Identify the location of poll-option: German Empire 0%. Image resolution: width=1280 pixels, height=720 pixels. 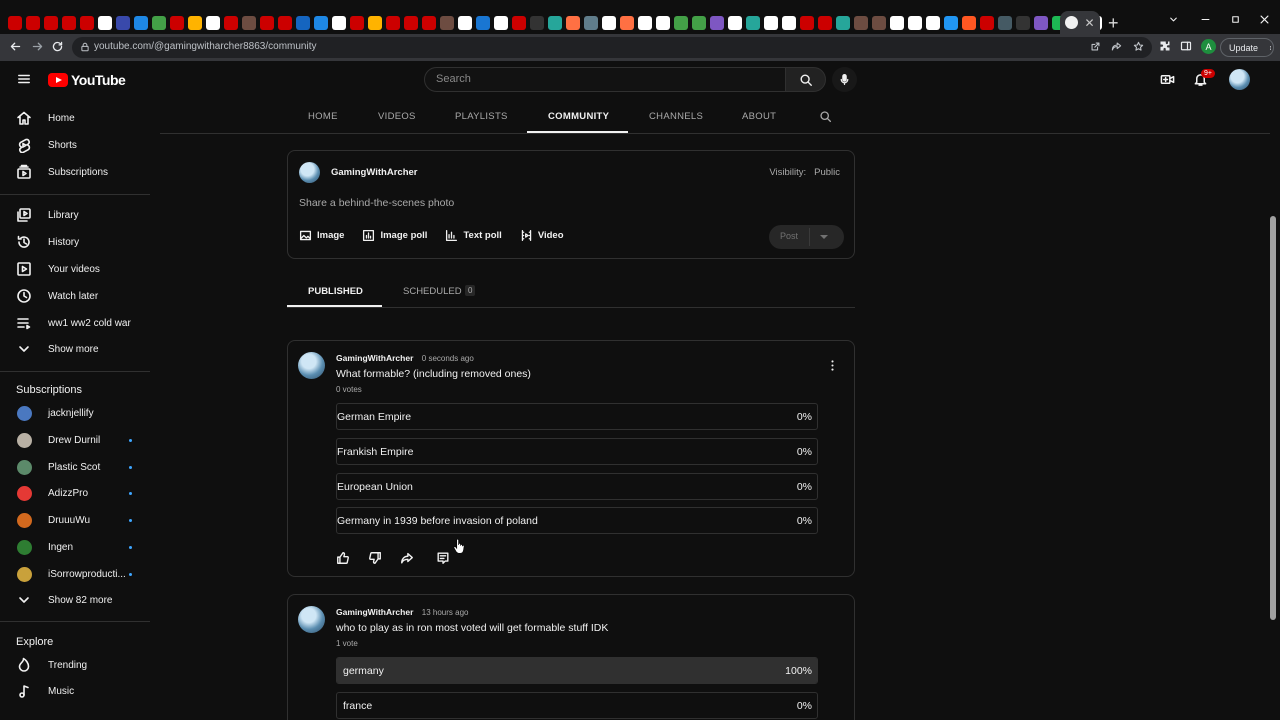
(577, 416).